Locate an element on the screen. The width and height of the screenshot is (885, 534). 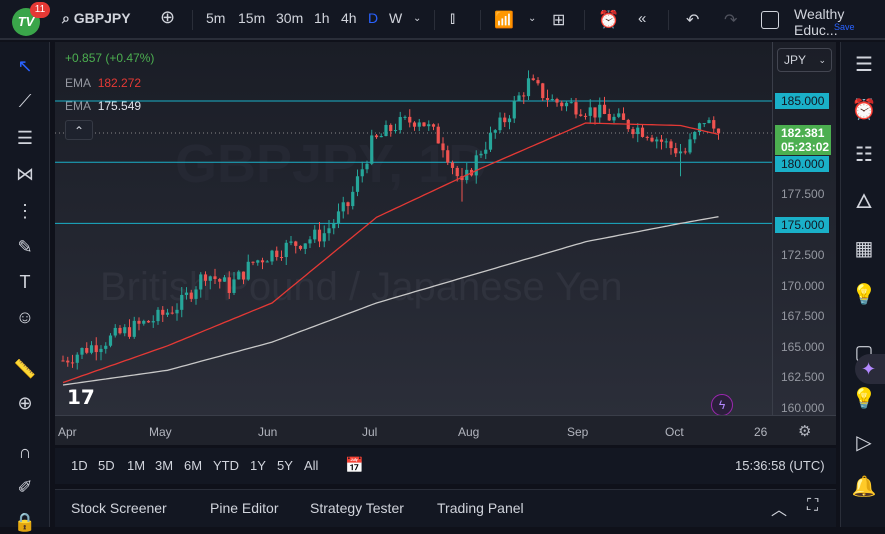
range-3m: 3M is located at coordinates (164, 465).